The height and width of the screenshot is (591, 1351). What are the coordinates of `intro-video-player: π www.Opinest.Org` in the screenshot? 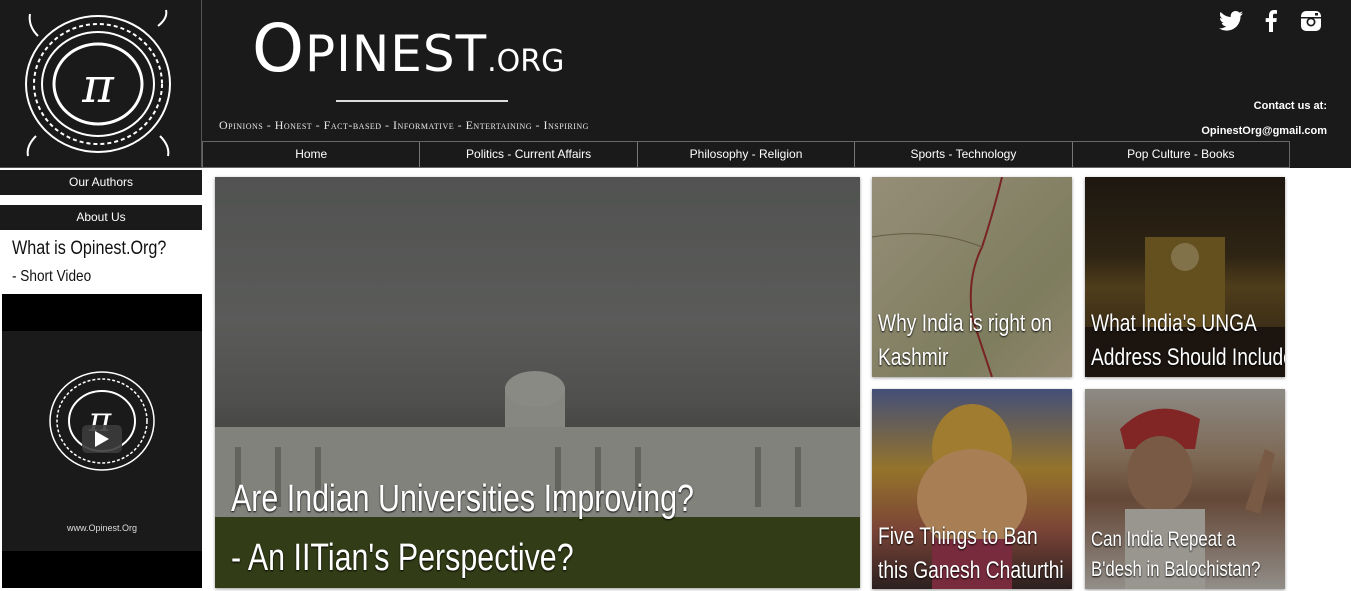 It's located at (102, 441).